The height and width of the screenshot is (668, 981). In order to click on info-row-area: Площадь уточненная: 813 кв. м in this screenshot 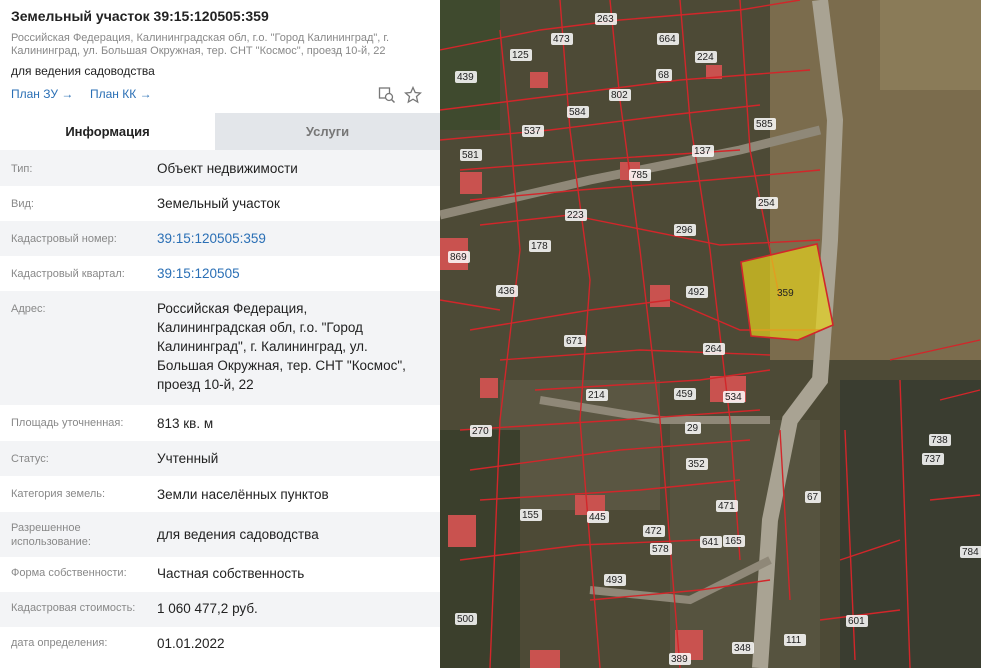, I will do `click(220, 423)`.